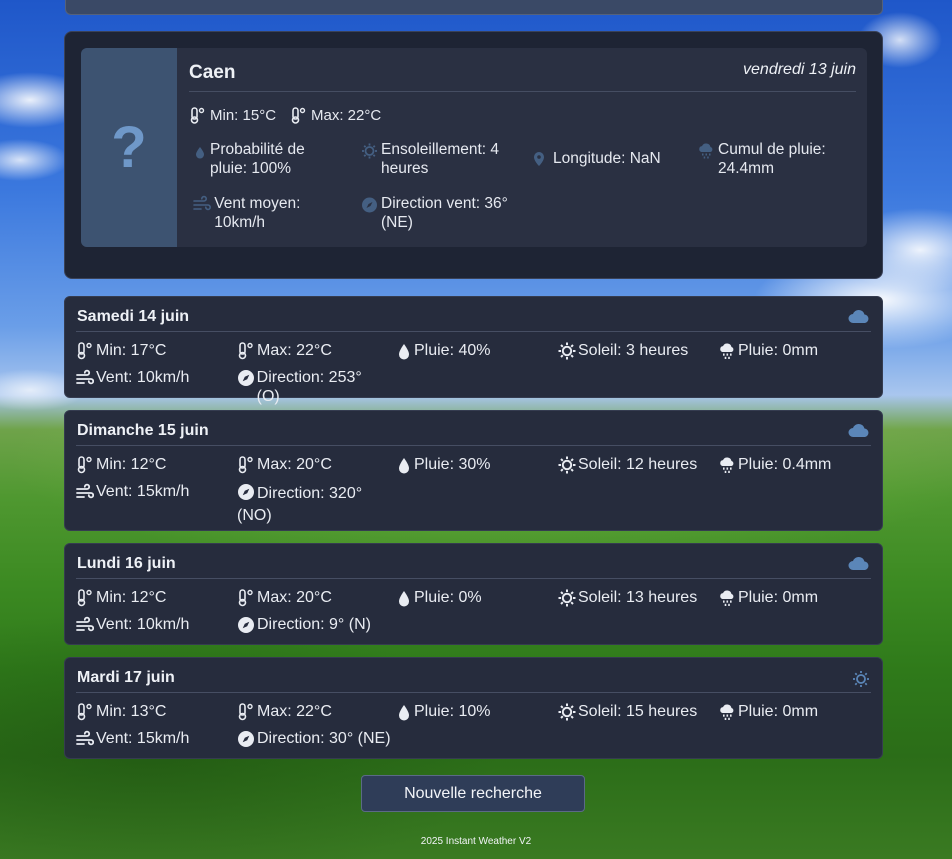 The height and width of the screenshot is (859, 952). What do you see at coordinates (638, 464) in the screenshot?
I see `day-sun-text: Soleil: 12 heures` at bounding box center [638, 464].